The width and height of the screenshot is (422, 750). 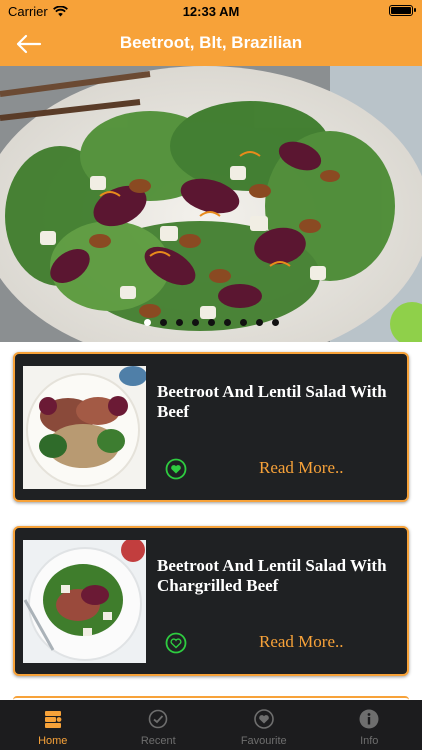 I want to click on tab-favourite: Favourite, so click(x=264, y=725).